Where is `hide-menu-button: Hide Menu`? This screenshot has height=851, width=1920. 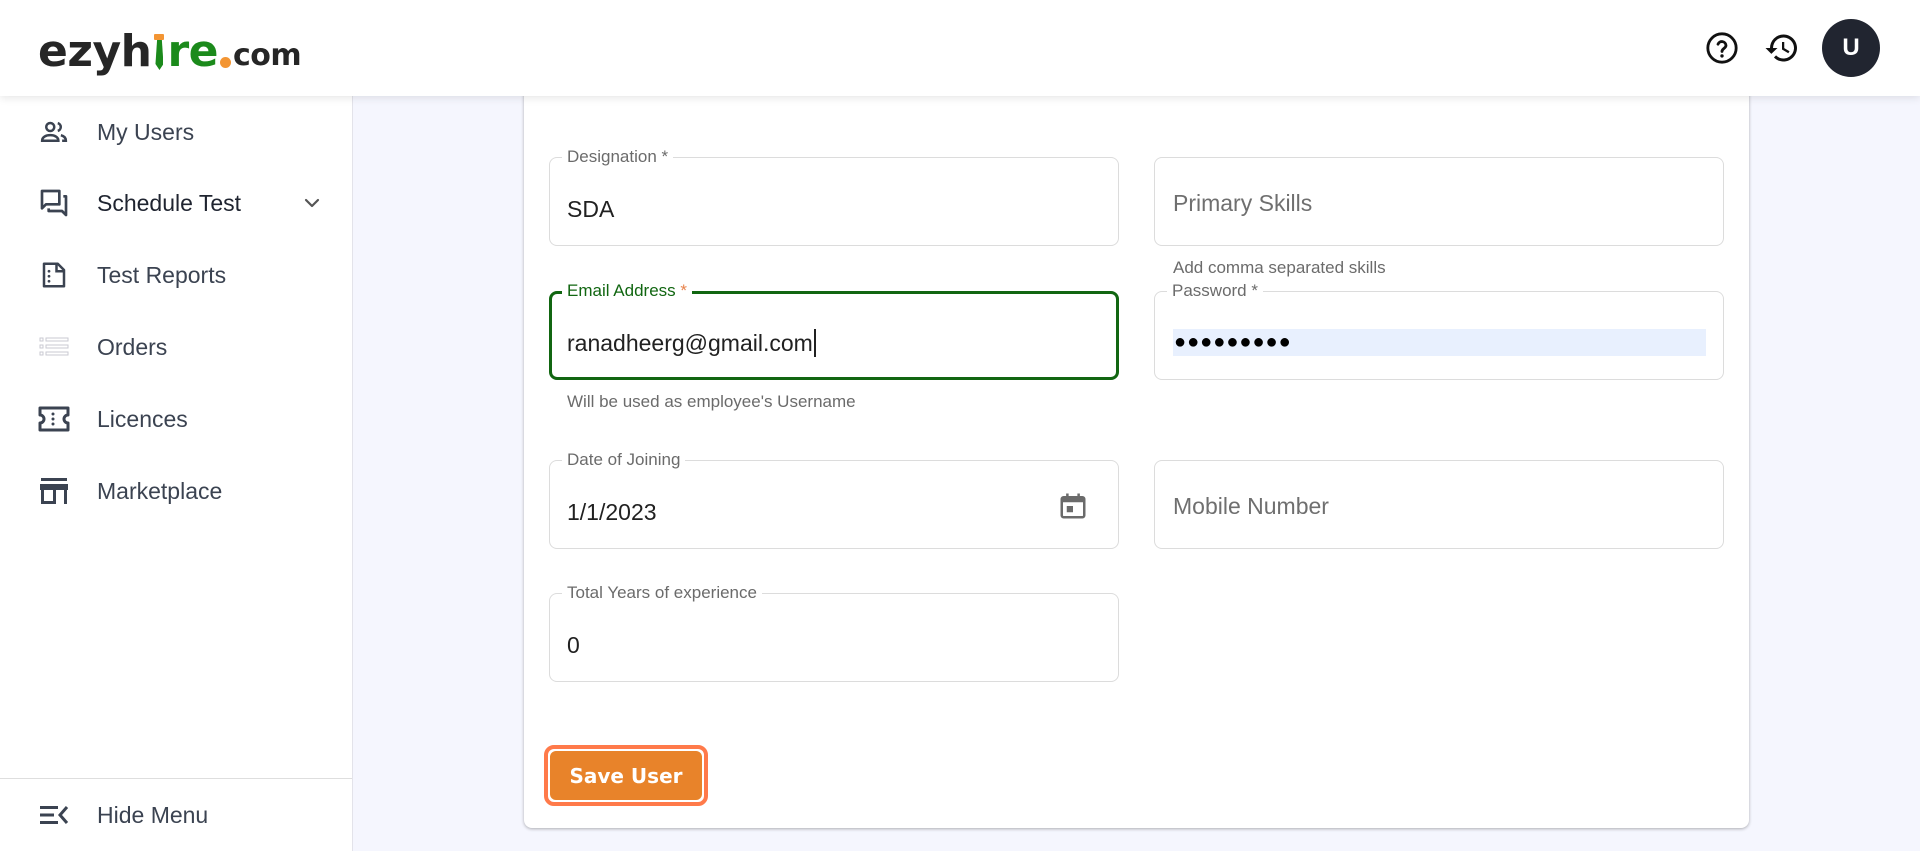
hide-menu-button: Hide Menu is located at coordinates (176, 815).